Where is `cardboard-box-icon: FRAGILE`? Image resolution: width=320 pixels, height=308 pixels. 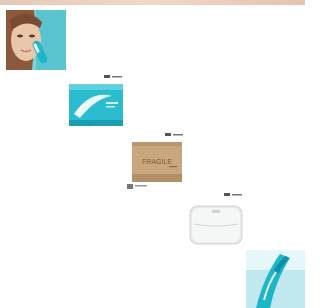
cardboard-box-icon: FRAGILE is located at coordinates (157, 160).